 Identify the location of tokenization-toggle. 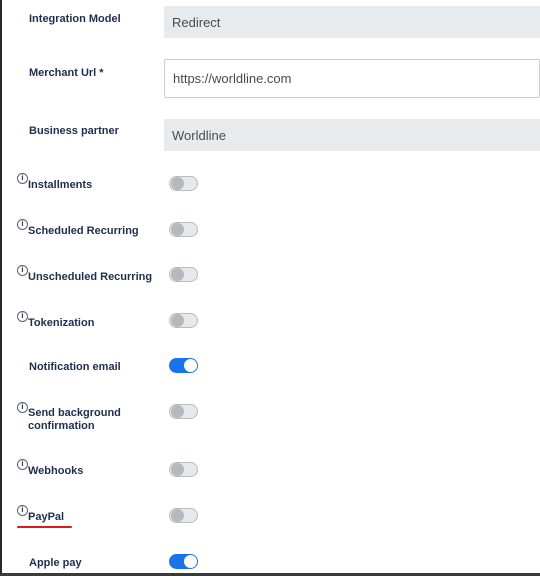
(183, 320).